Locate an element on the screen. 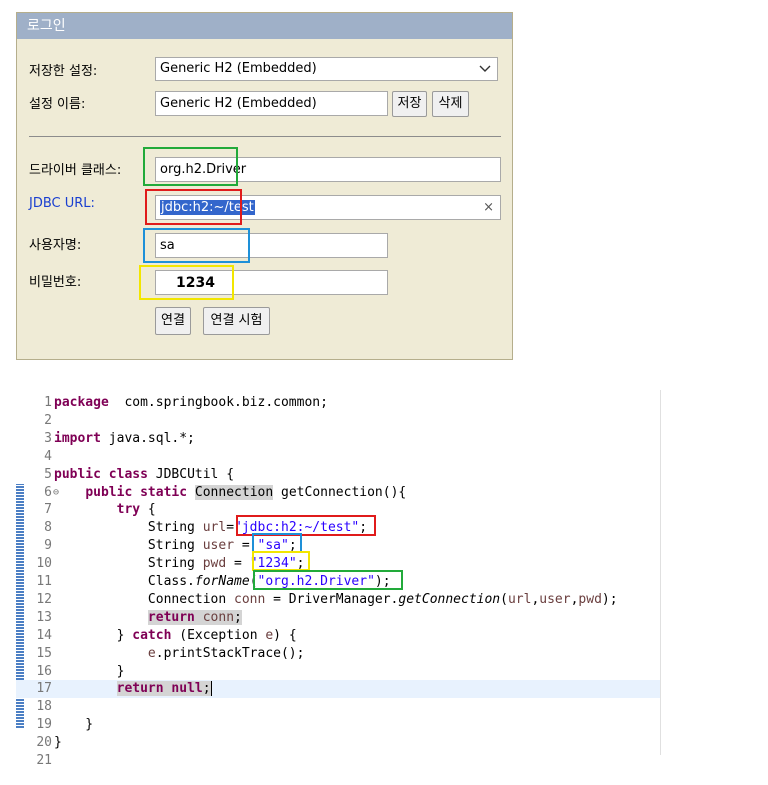 This screenshot has height=785, width=768. divider is located at coordinates (265, 136).